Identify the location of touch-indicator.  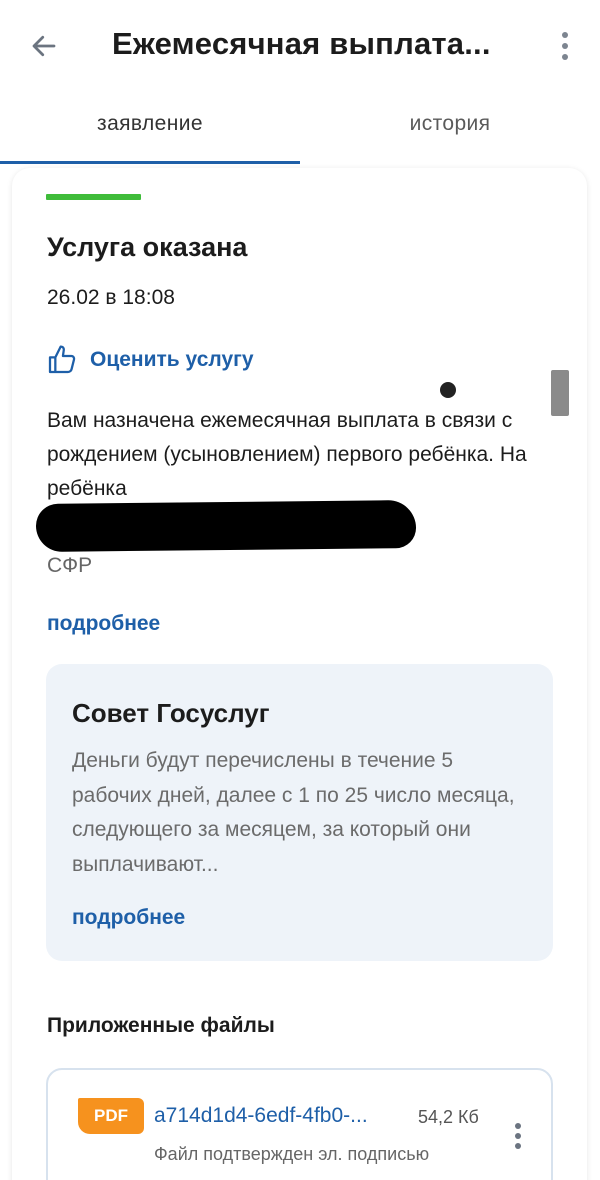
(448, 390).